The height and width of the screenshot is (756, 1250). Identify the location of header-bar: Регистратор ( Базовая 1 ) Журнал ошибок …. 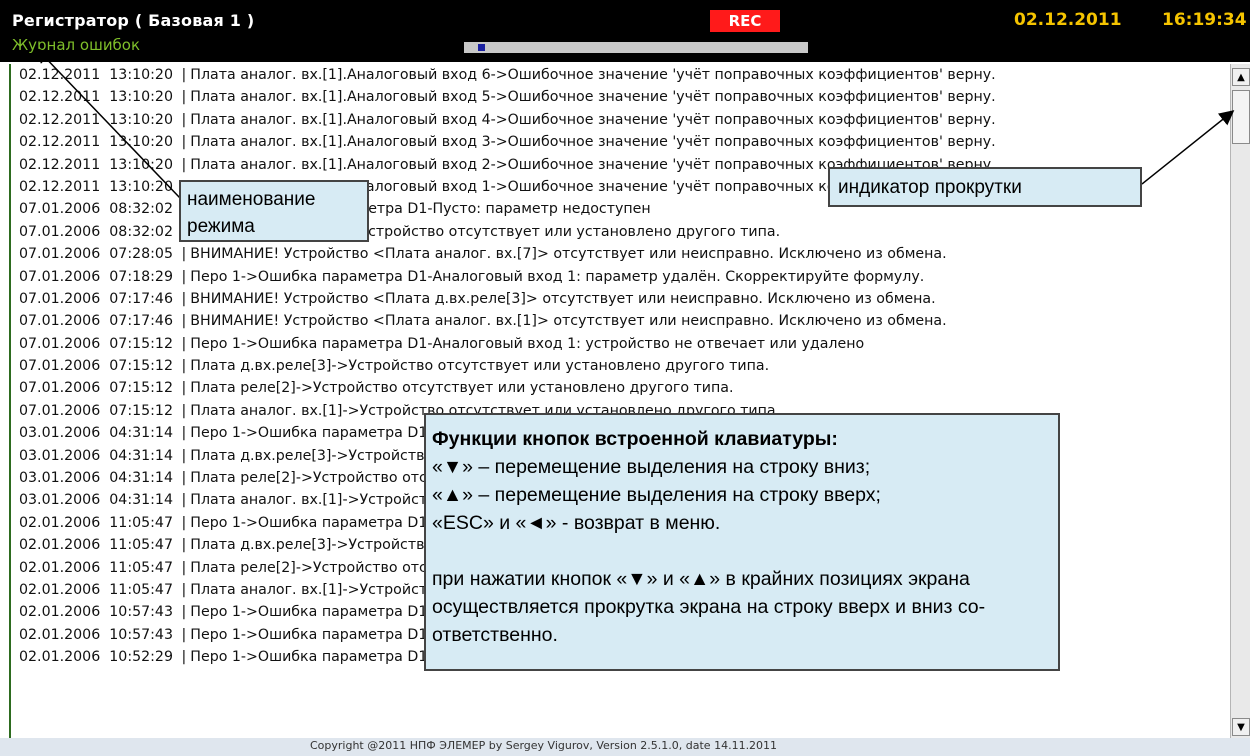
(625, 31).